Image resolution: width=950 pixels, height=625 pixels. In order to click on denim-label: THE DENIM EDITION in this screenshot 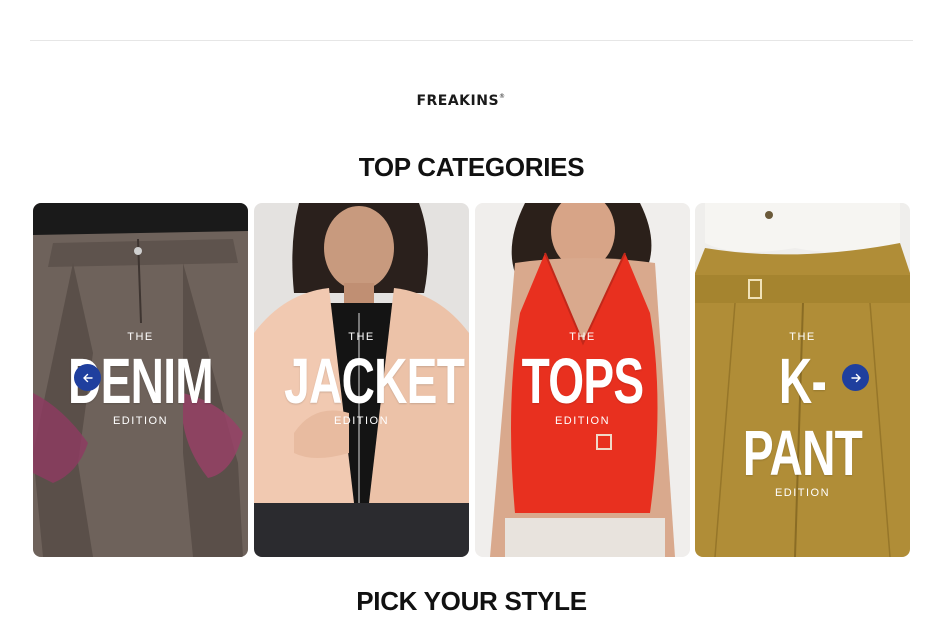, I will do `click(140, 379)`.